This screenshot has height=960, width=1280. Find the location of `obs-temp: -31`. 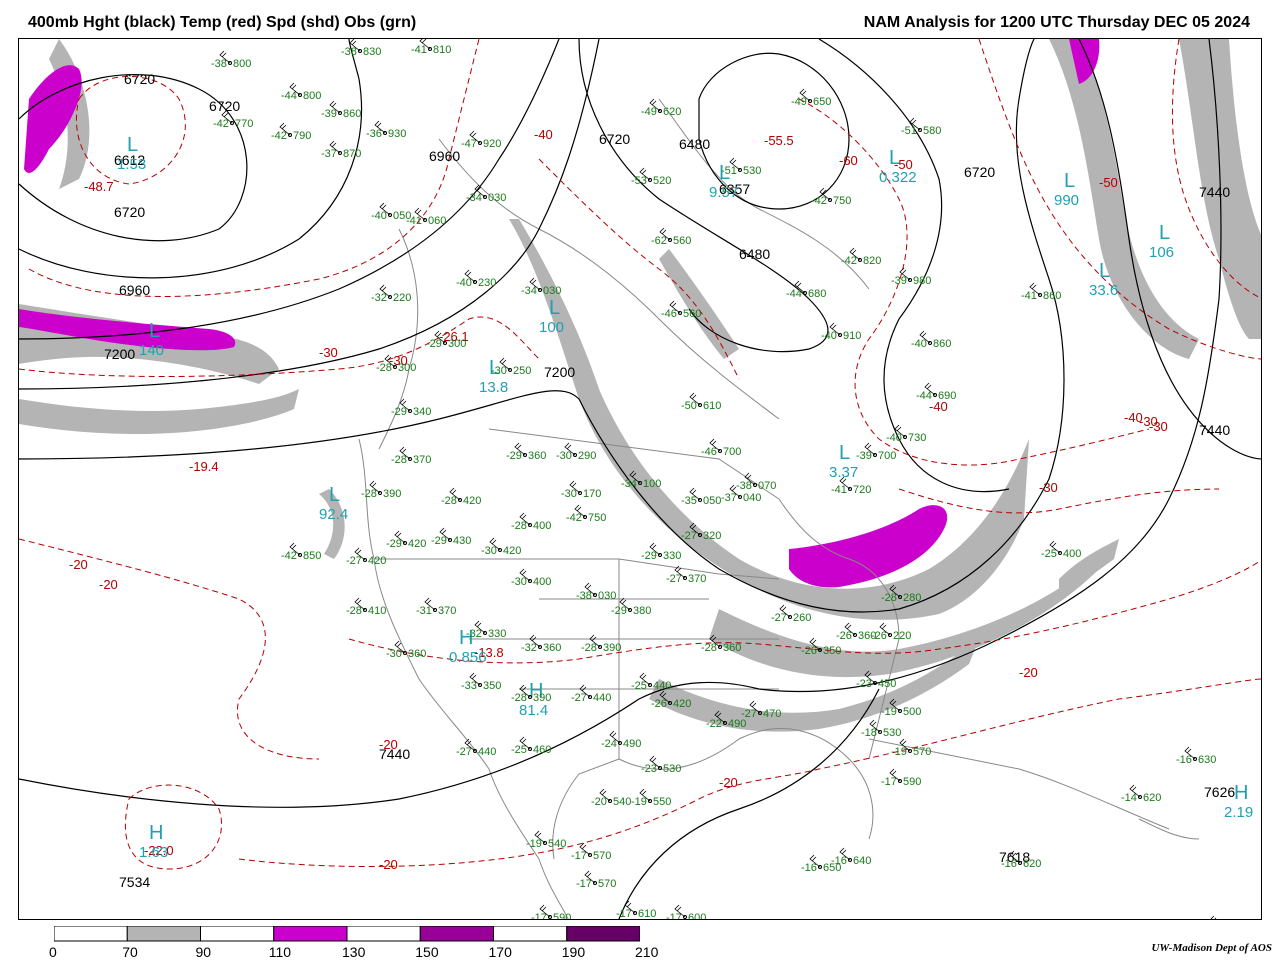

obs-temp: -31 is located at coordinates (424, 611).